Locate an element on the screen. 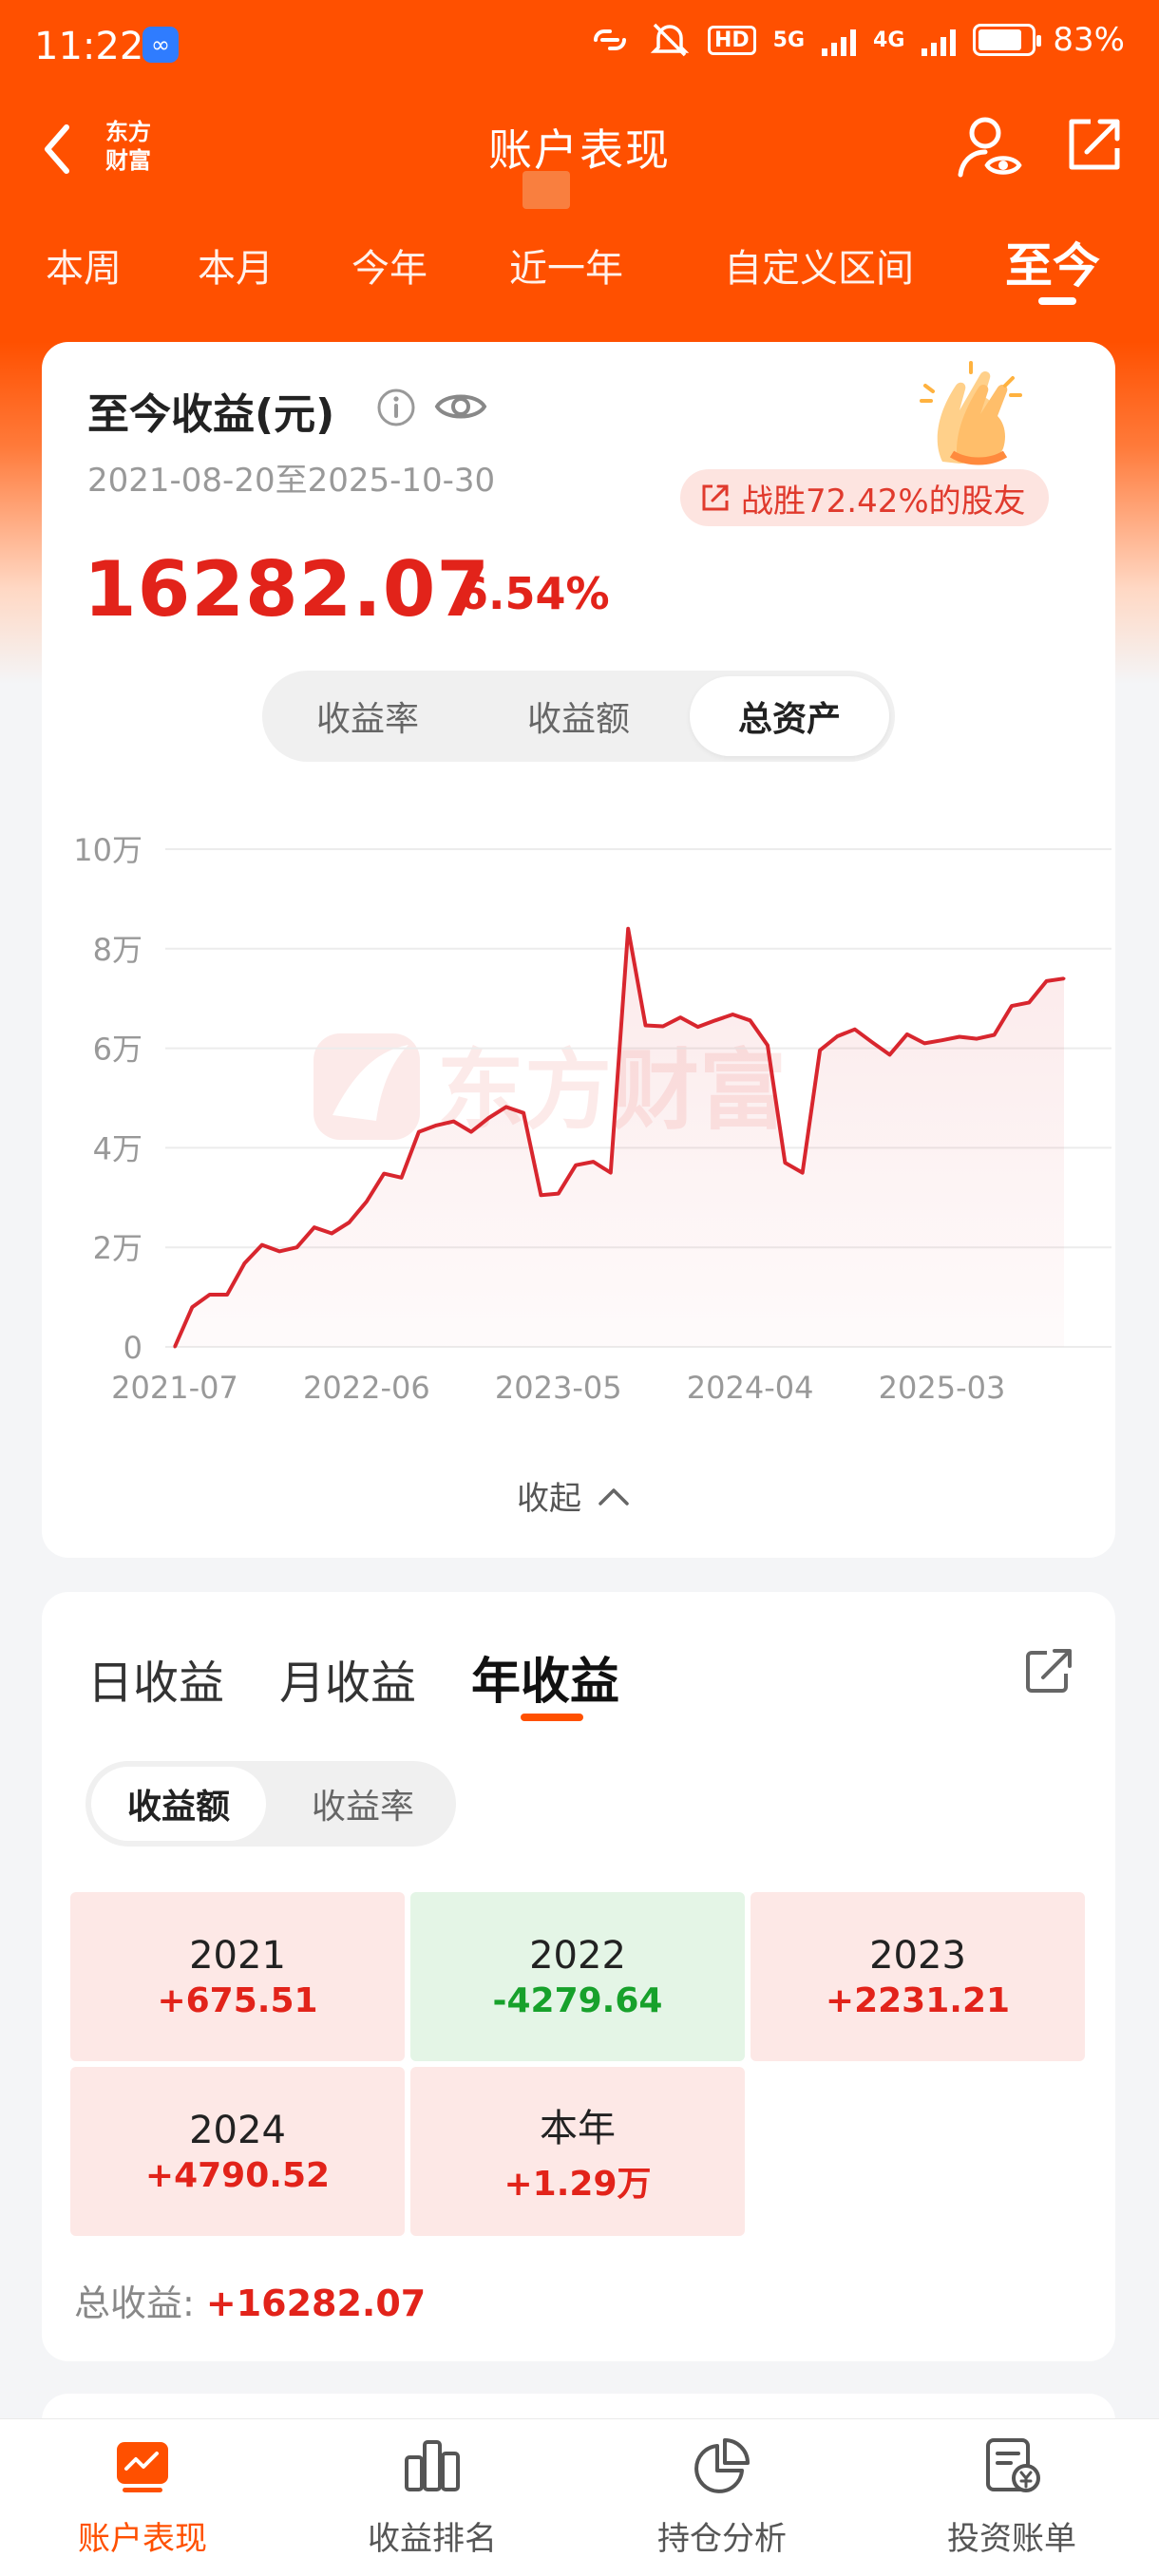 This screenshot has height=2576, width=1159. nav-investment-bill: 投资账单 is located at coordinates (1011, 2496).